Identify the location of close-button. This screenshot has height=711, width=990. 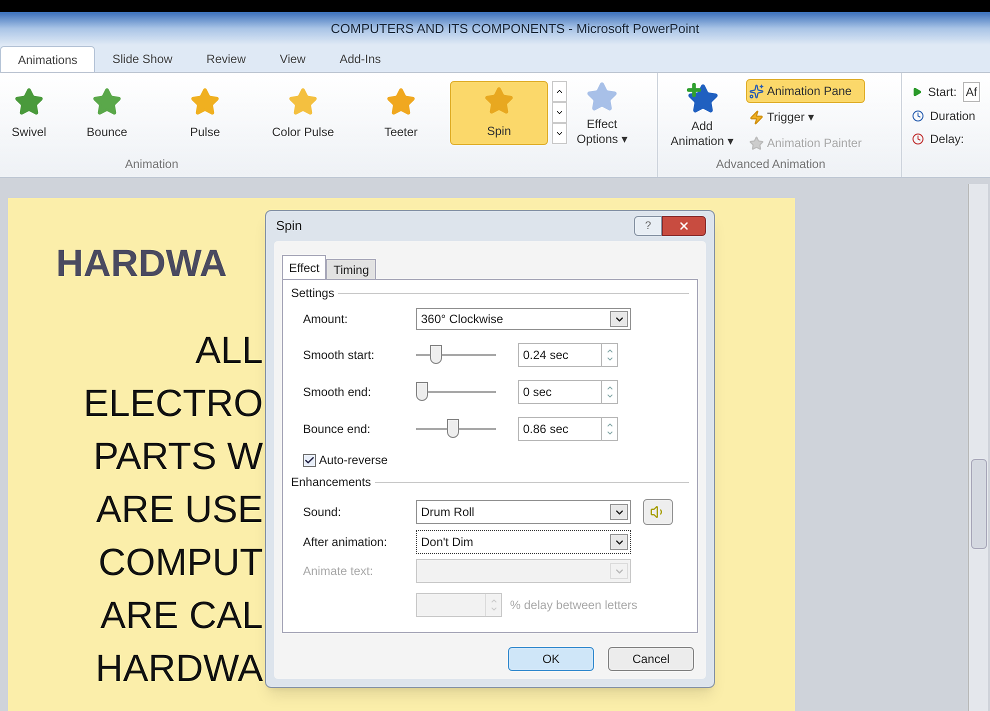
(684, 226).